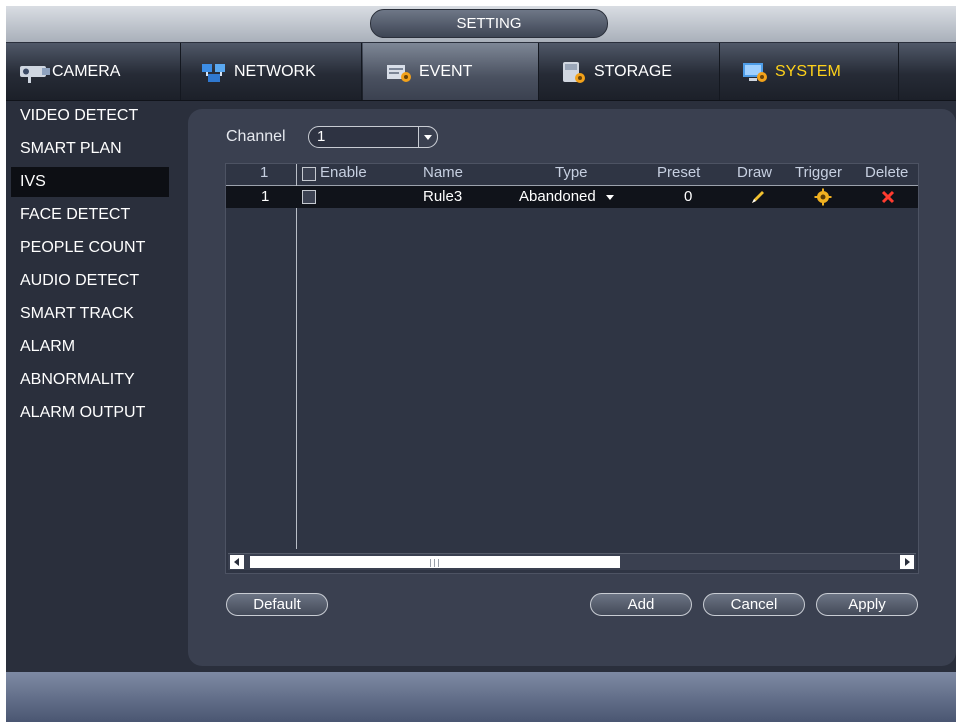 The image size is (956, 722). I want to click on channel-select: 1, so click(373, 137).